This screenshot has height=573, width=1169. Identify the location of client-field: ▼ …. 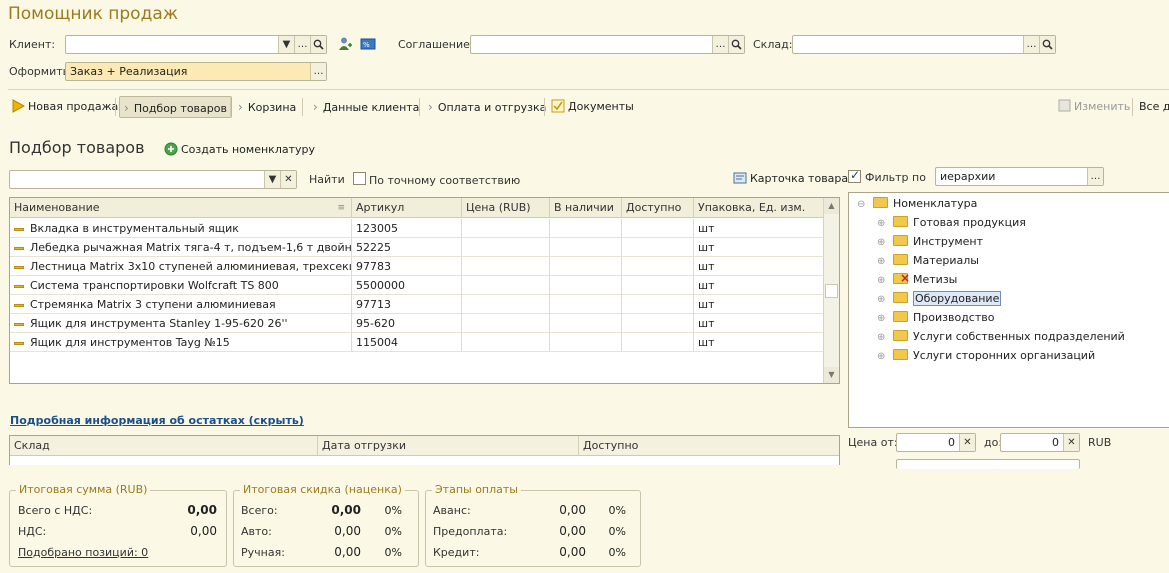
(196, 44).